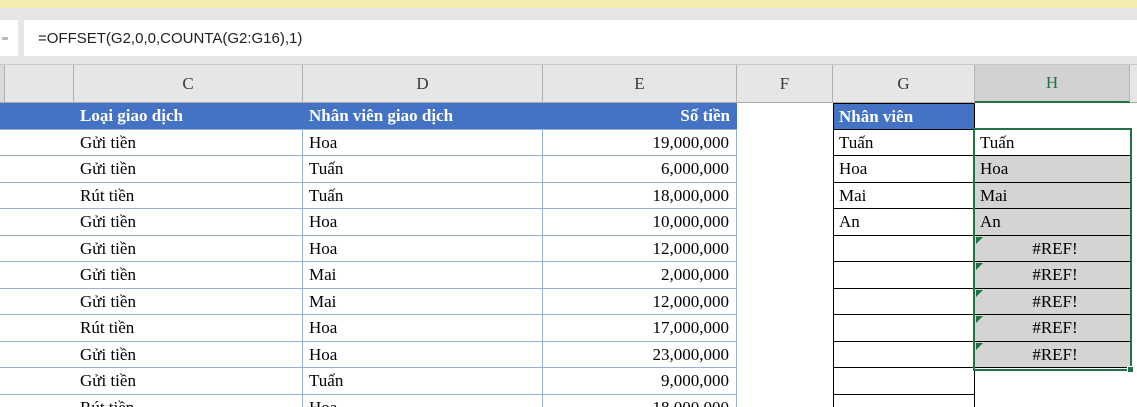 This screenshot has height=407, width=1137. What do you see at coordinates (640, 222) in the screenshot?
I see `cell-amount: 10,000,000` at bounding box center [640, 222].